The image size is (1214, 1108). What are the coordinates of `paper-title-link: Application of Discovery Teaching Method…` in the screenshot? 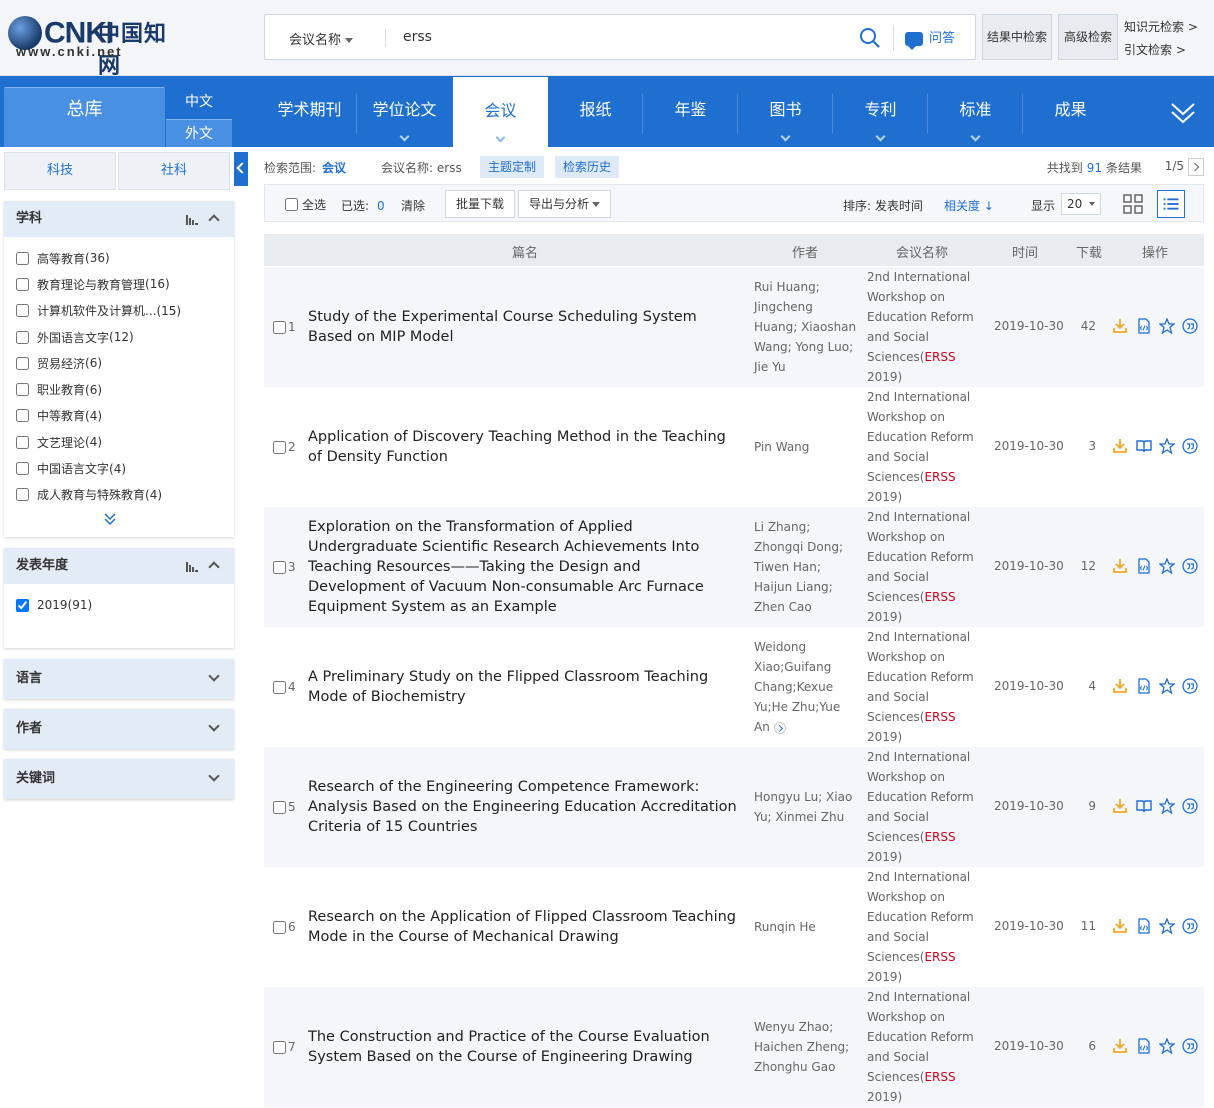 It's located at (524, 447).